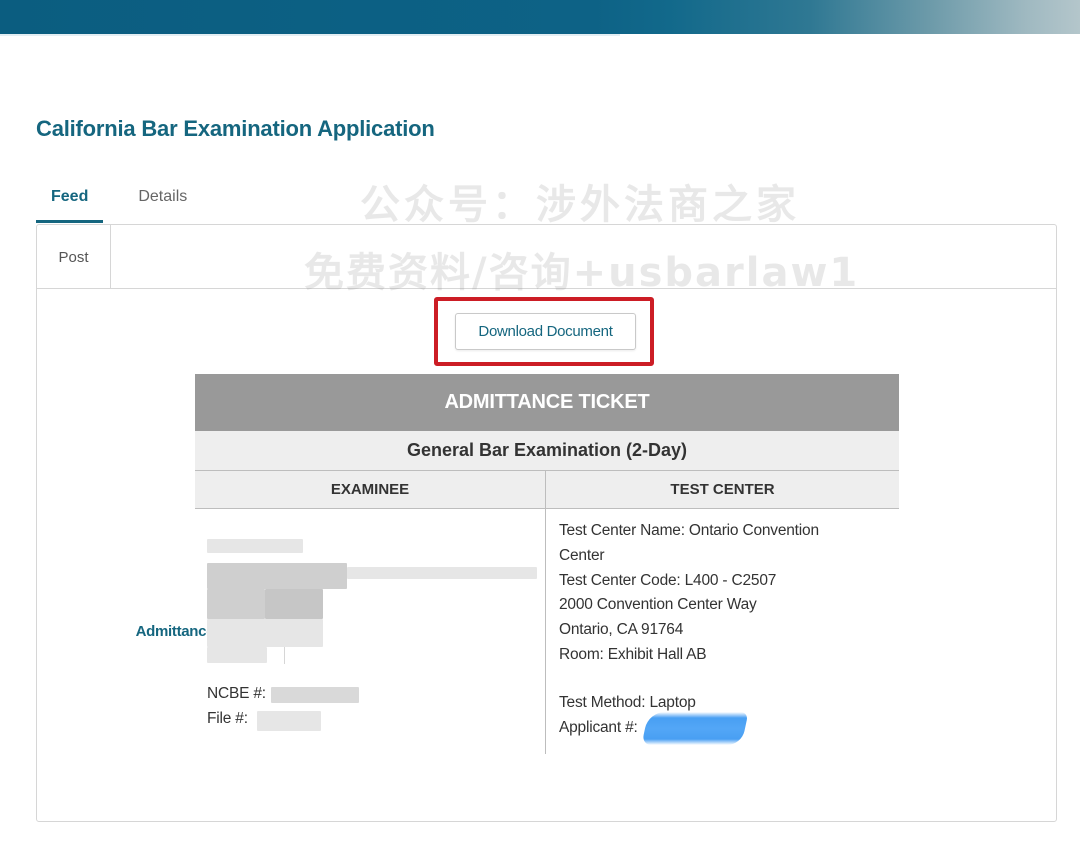 The image size is (1080, 854). Describe the element at coordinates (235, 128) in the screenshot. I see `page-title: California Bar Examination Application` at that location.